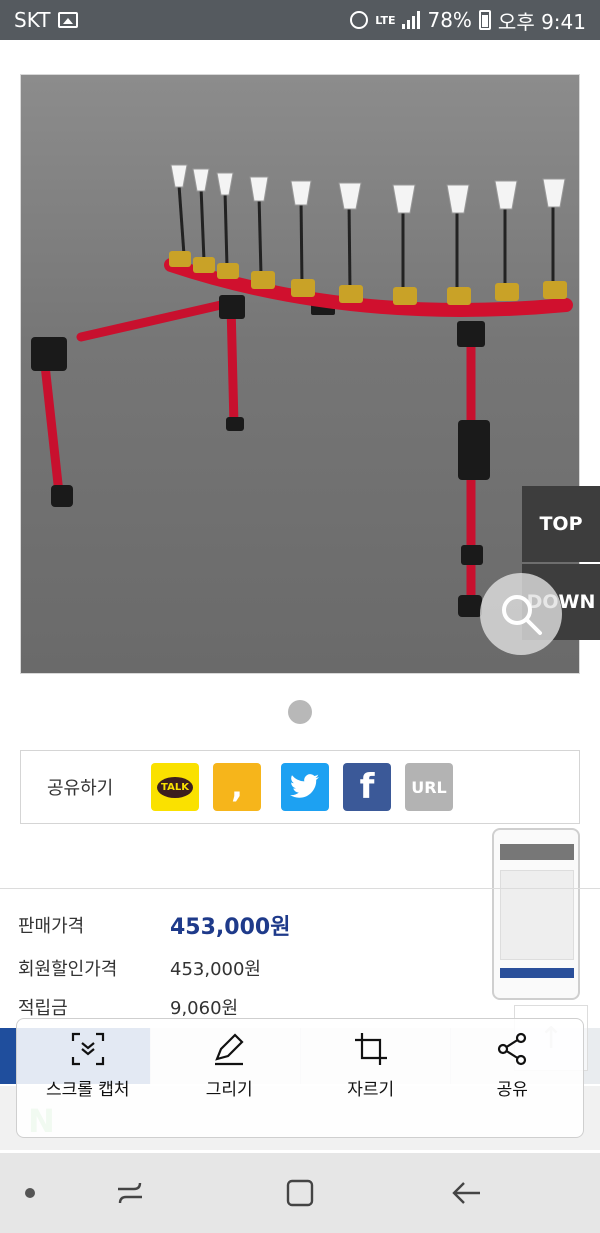  Describe the element at coordinates (30, 1193) in the screenshot. I see `nav-dot-icon` at that location.